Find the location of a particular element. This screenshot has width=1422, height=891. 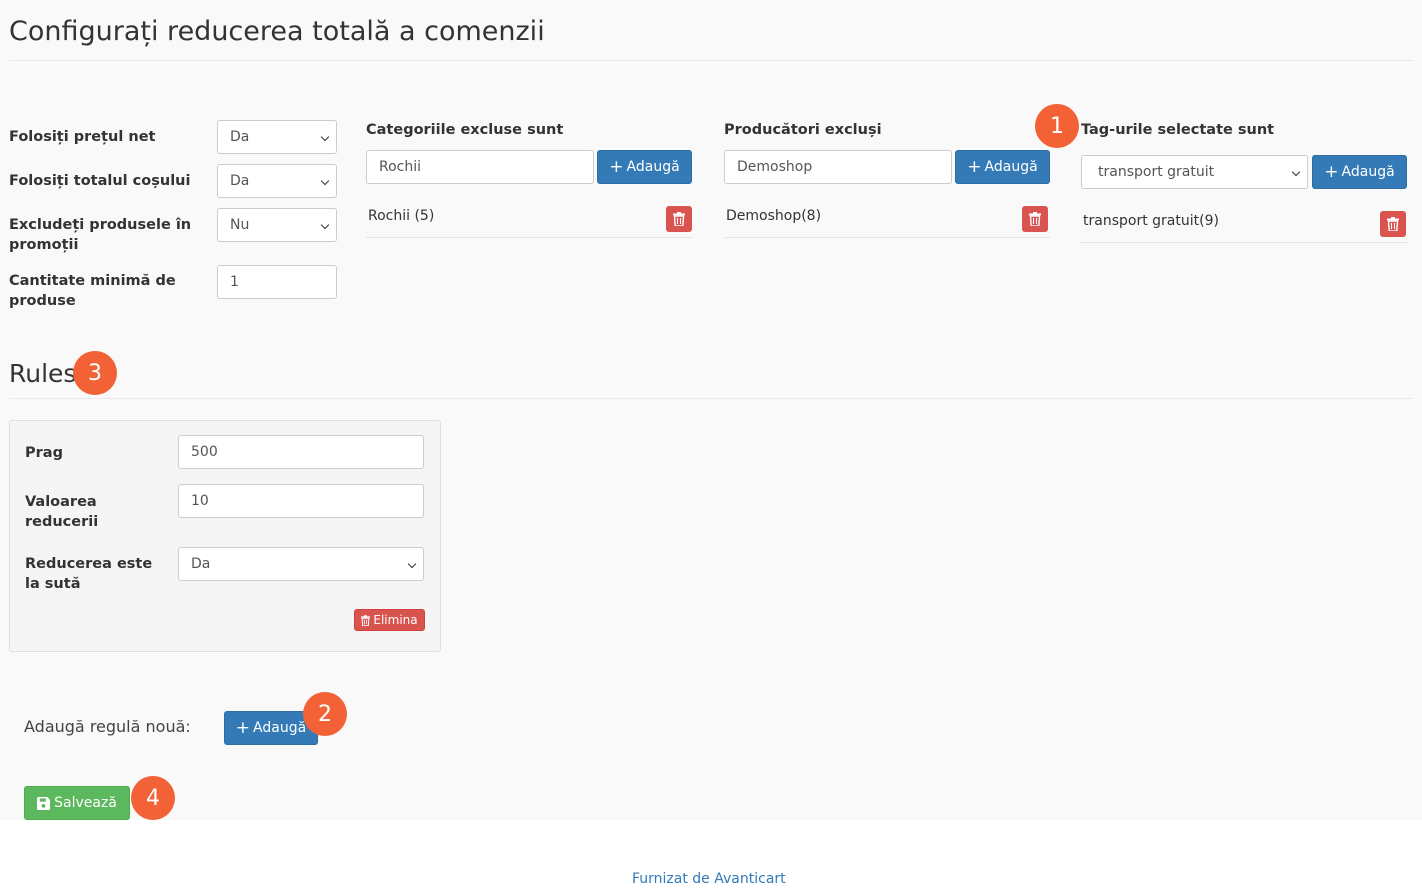

percent-value: Da is located at coordinates (201, 564).